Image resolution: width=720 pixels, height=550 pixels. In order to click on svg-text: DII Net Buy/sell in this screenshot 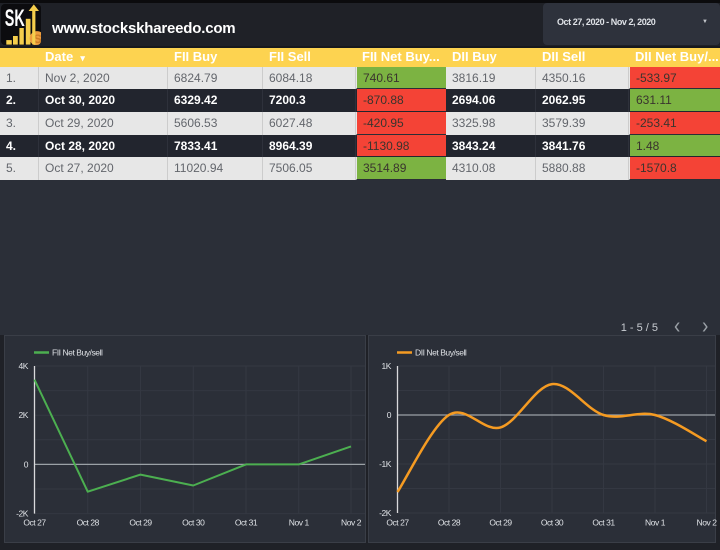, I will do `click(441, 353)`.